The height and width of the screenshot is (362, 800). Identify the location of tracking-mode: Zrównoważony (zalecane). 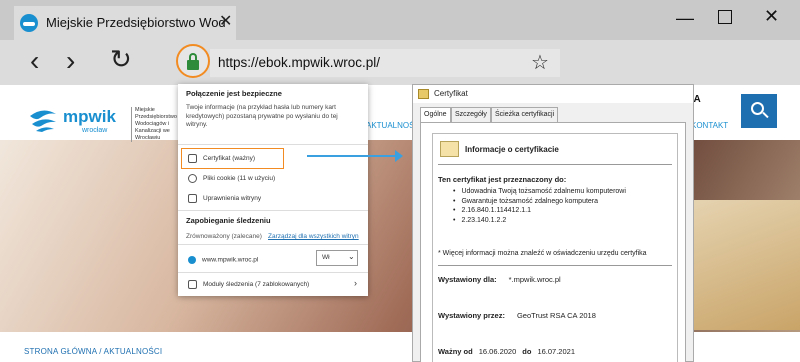
(224, 236).